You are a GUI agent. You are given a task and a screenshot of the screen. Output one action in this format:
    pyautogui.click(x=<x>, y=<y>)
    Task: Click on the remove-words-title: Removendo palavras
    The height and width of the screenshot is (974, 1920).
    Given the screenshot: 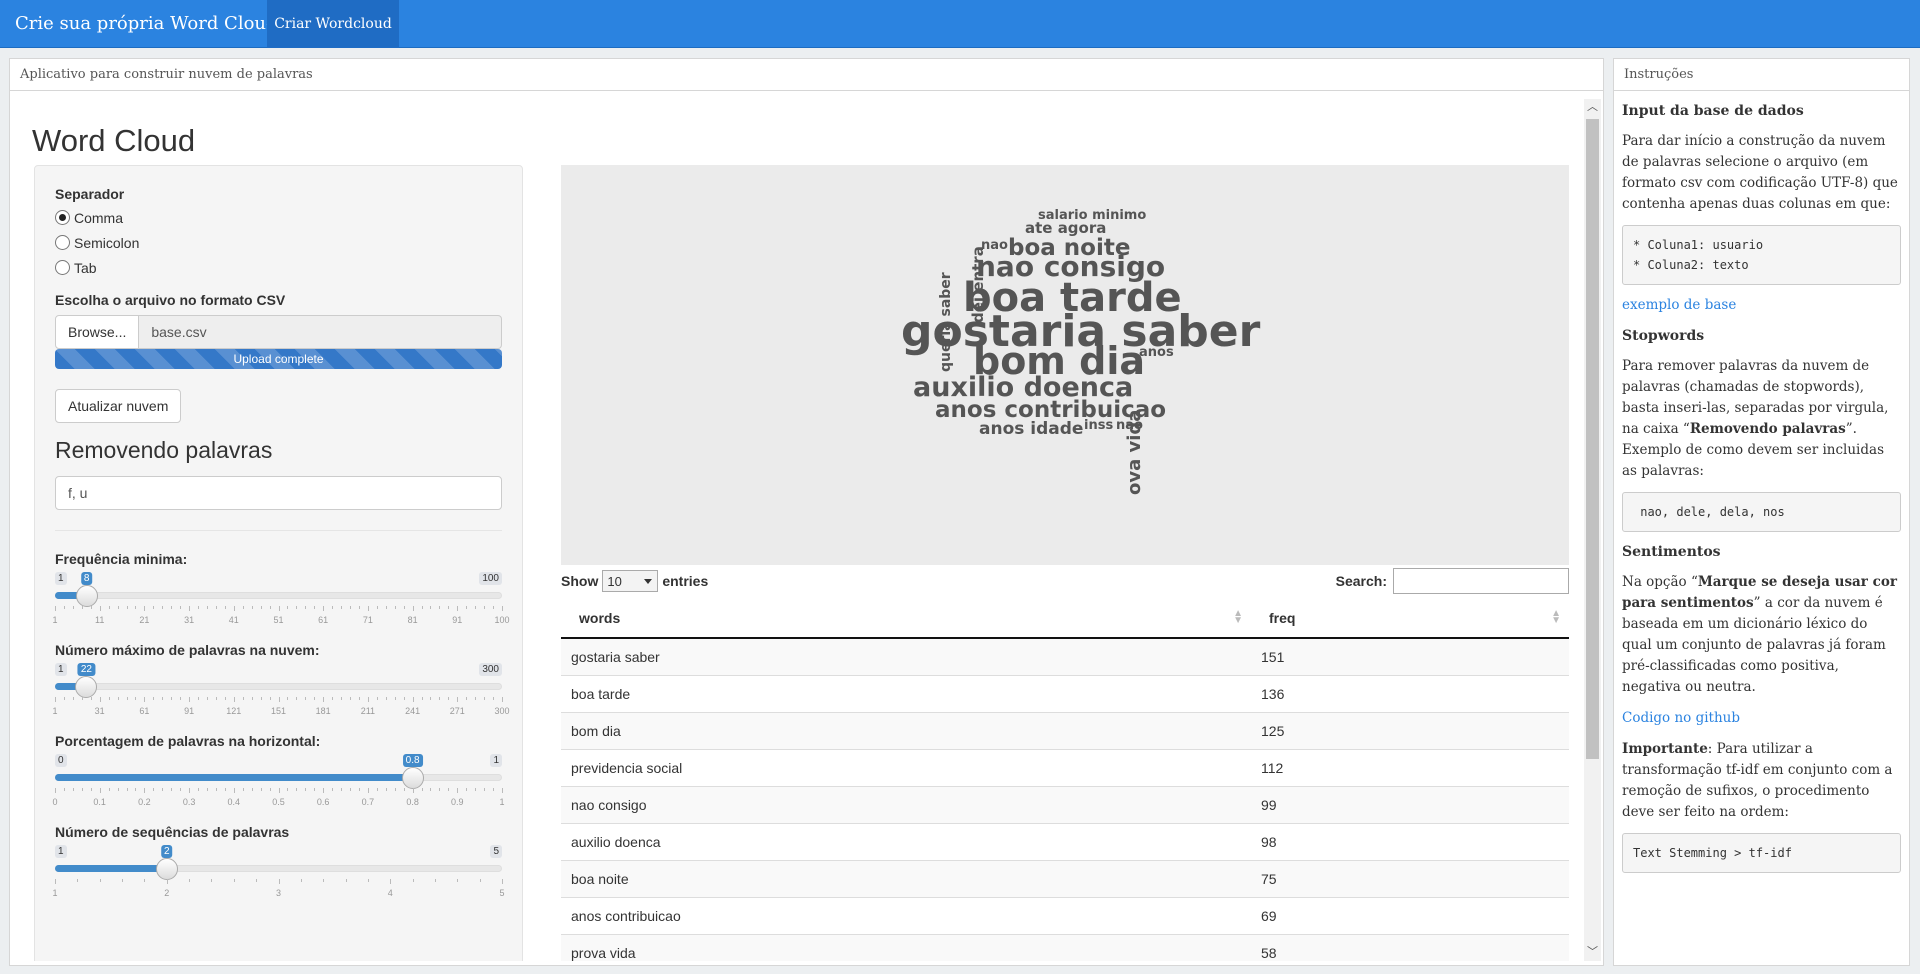 What is the action you would take?
    pyautogui.click(x=164, y=450)
    